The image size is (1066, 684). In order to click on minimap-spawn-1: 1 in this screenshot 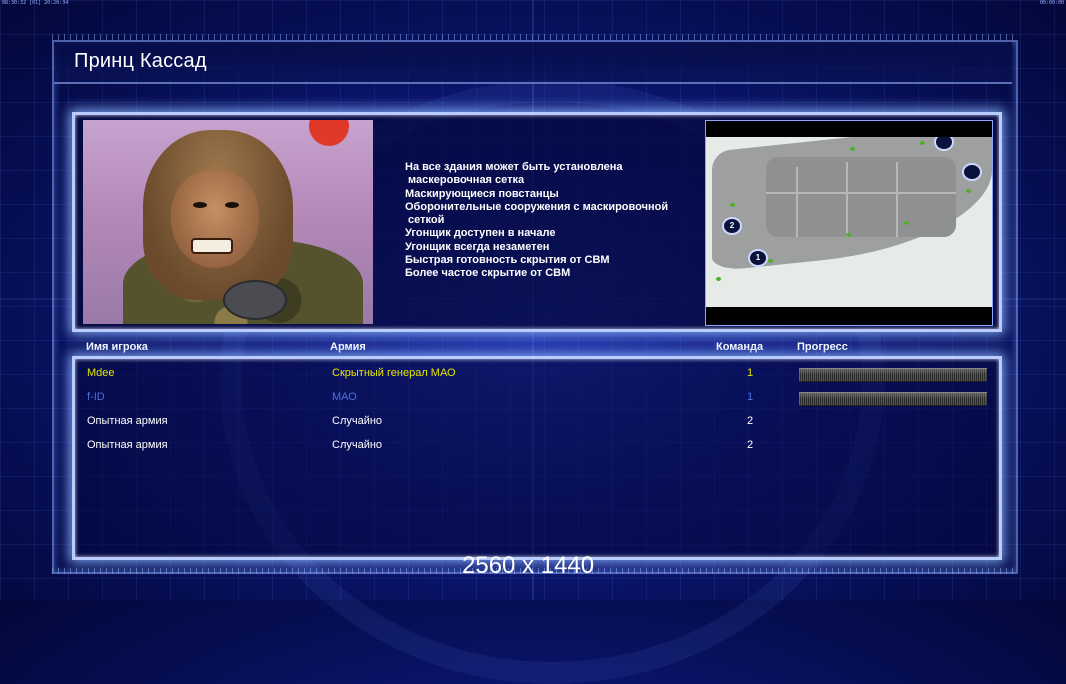, I will do `click(758, 258)`.